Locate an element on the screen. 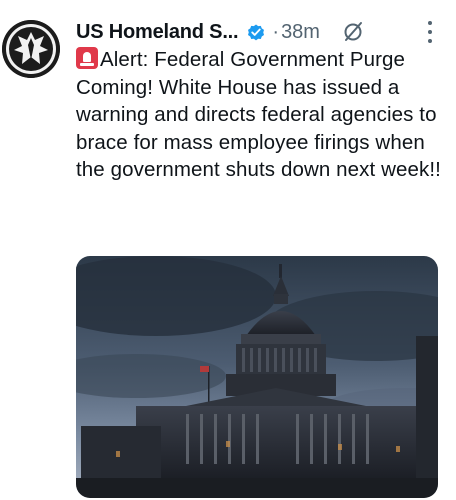 This screenshot has width=456, height=500. verified-badge-icon is located at coordinates (256, 32).